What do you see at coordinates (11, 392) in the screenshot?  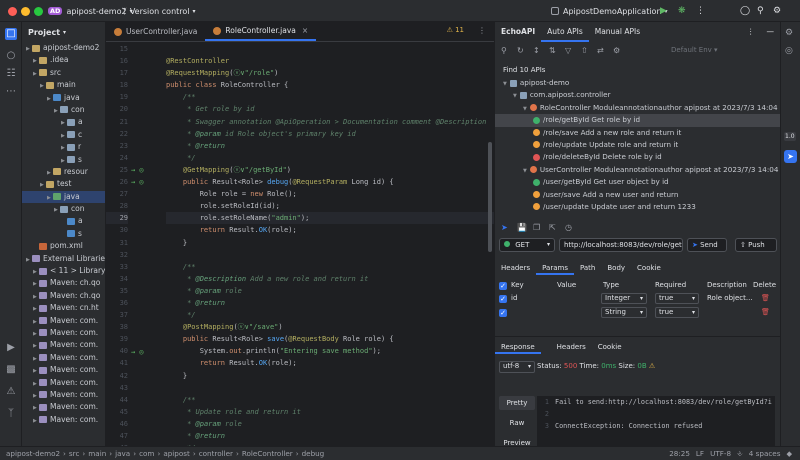 I see `problems-icon: ⚠` at bounding box center [11, 392].